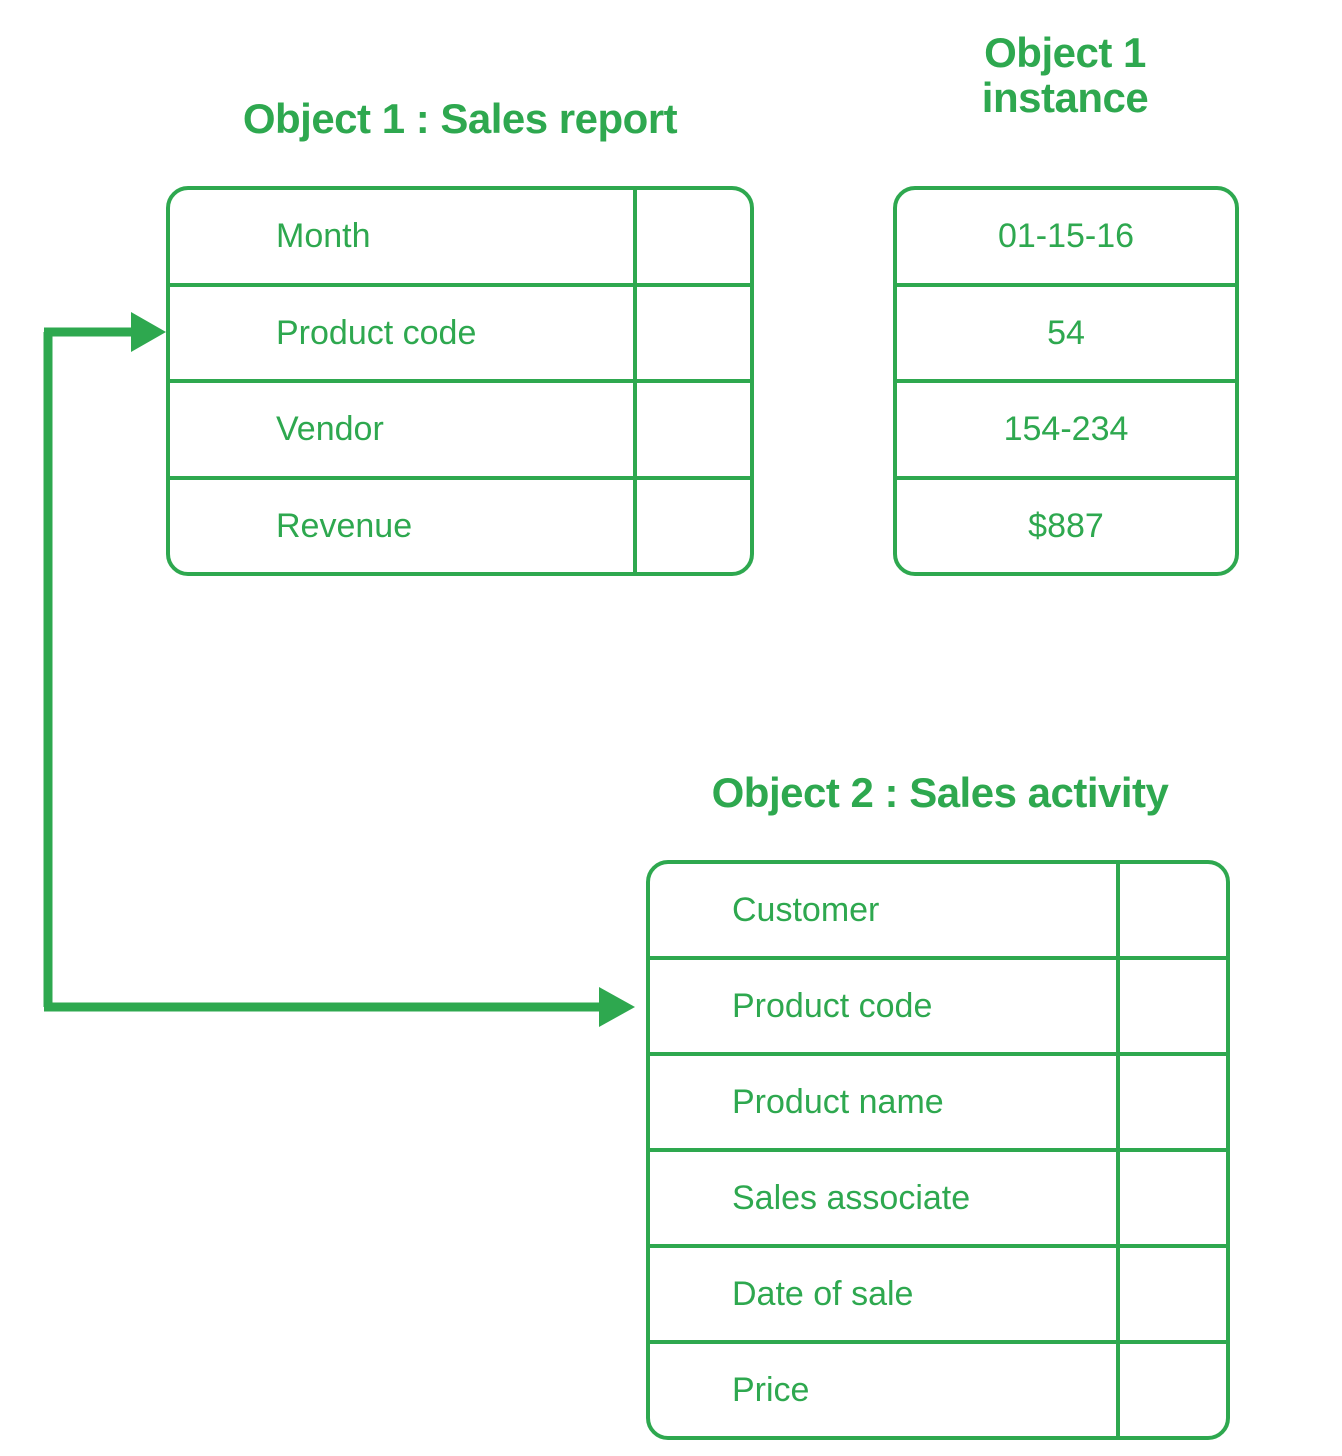 This screenshot has height=1456, width=1342. What do you see at coordinates (691, 525) in the screenshot?
I see `field-value-slot-revenue` at bounding box center [691, 525].